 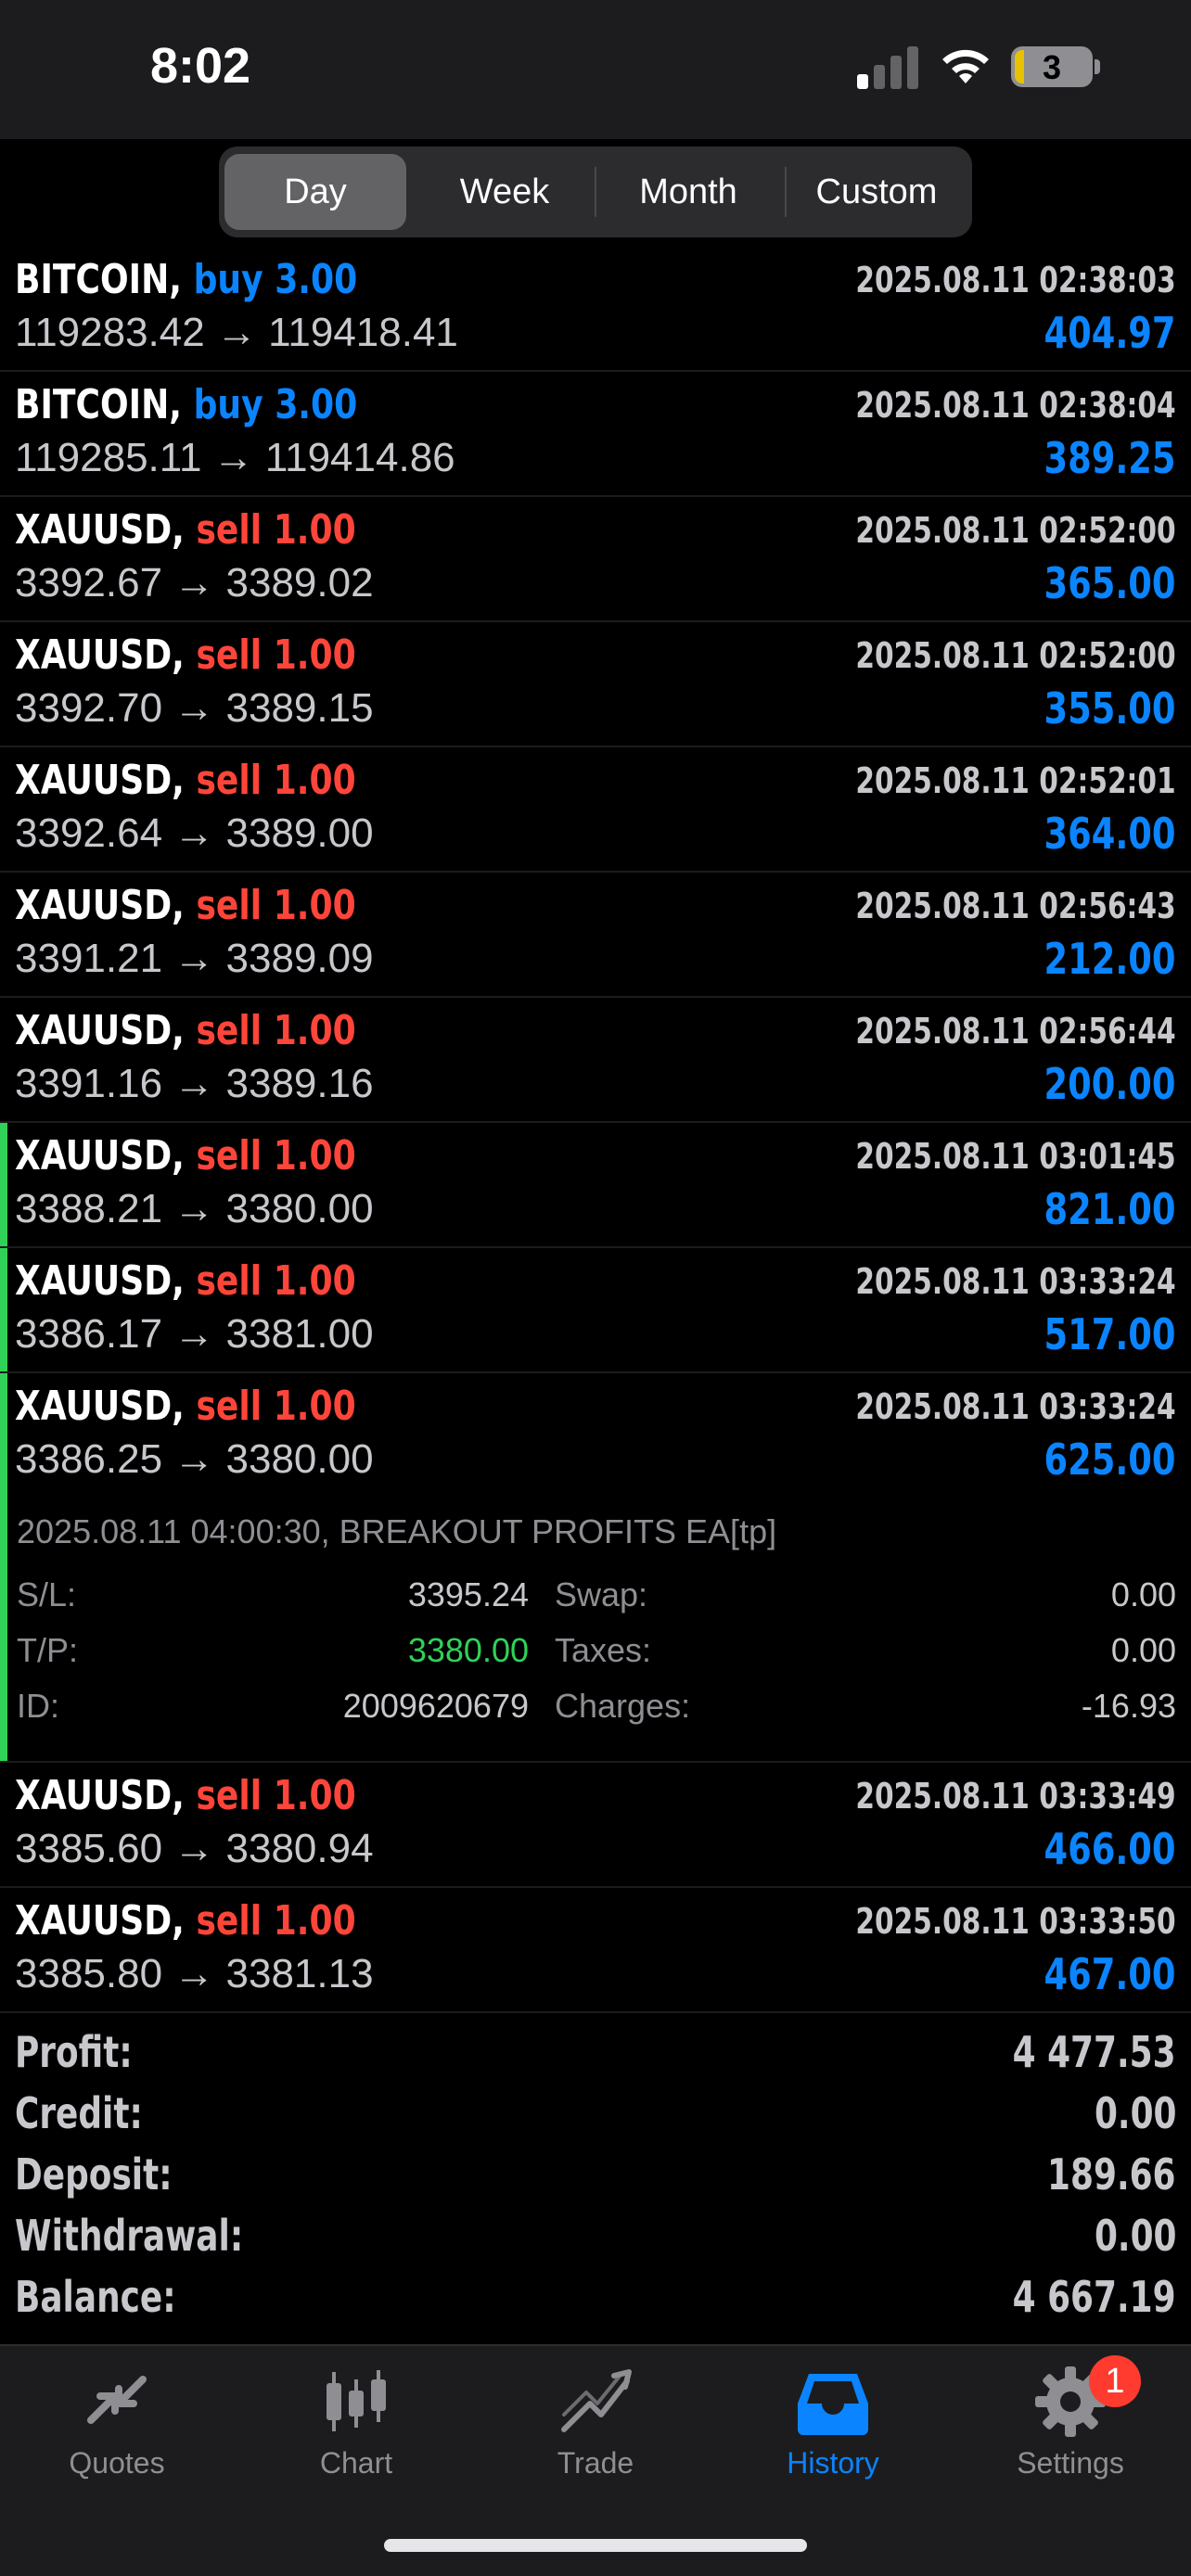 I want to click on deal-side: buy, so click(x=228, y=405).